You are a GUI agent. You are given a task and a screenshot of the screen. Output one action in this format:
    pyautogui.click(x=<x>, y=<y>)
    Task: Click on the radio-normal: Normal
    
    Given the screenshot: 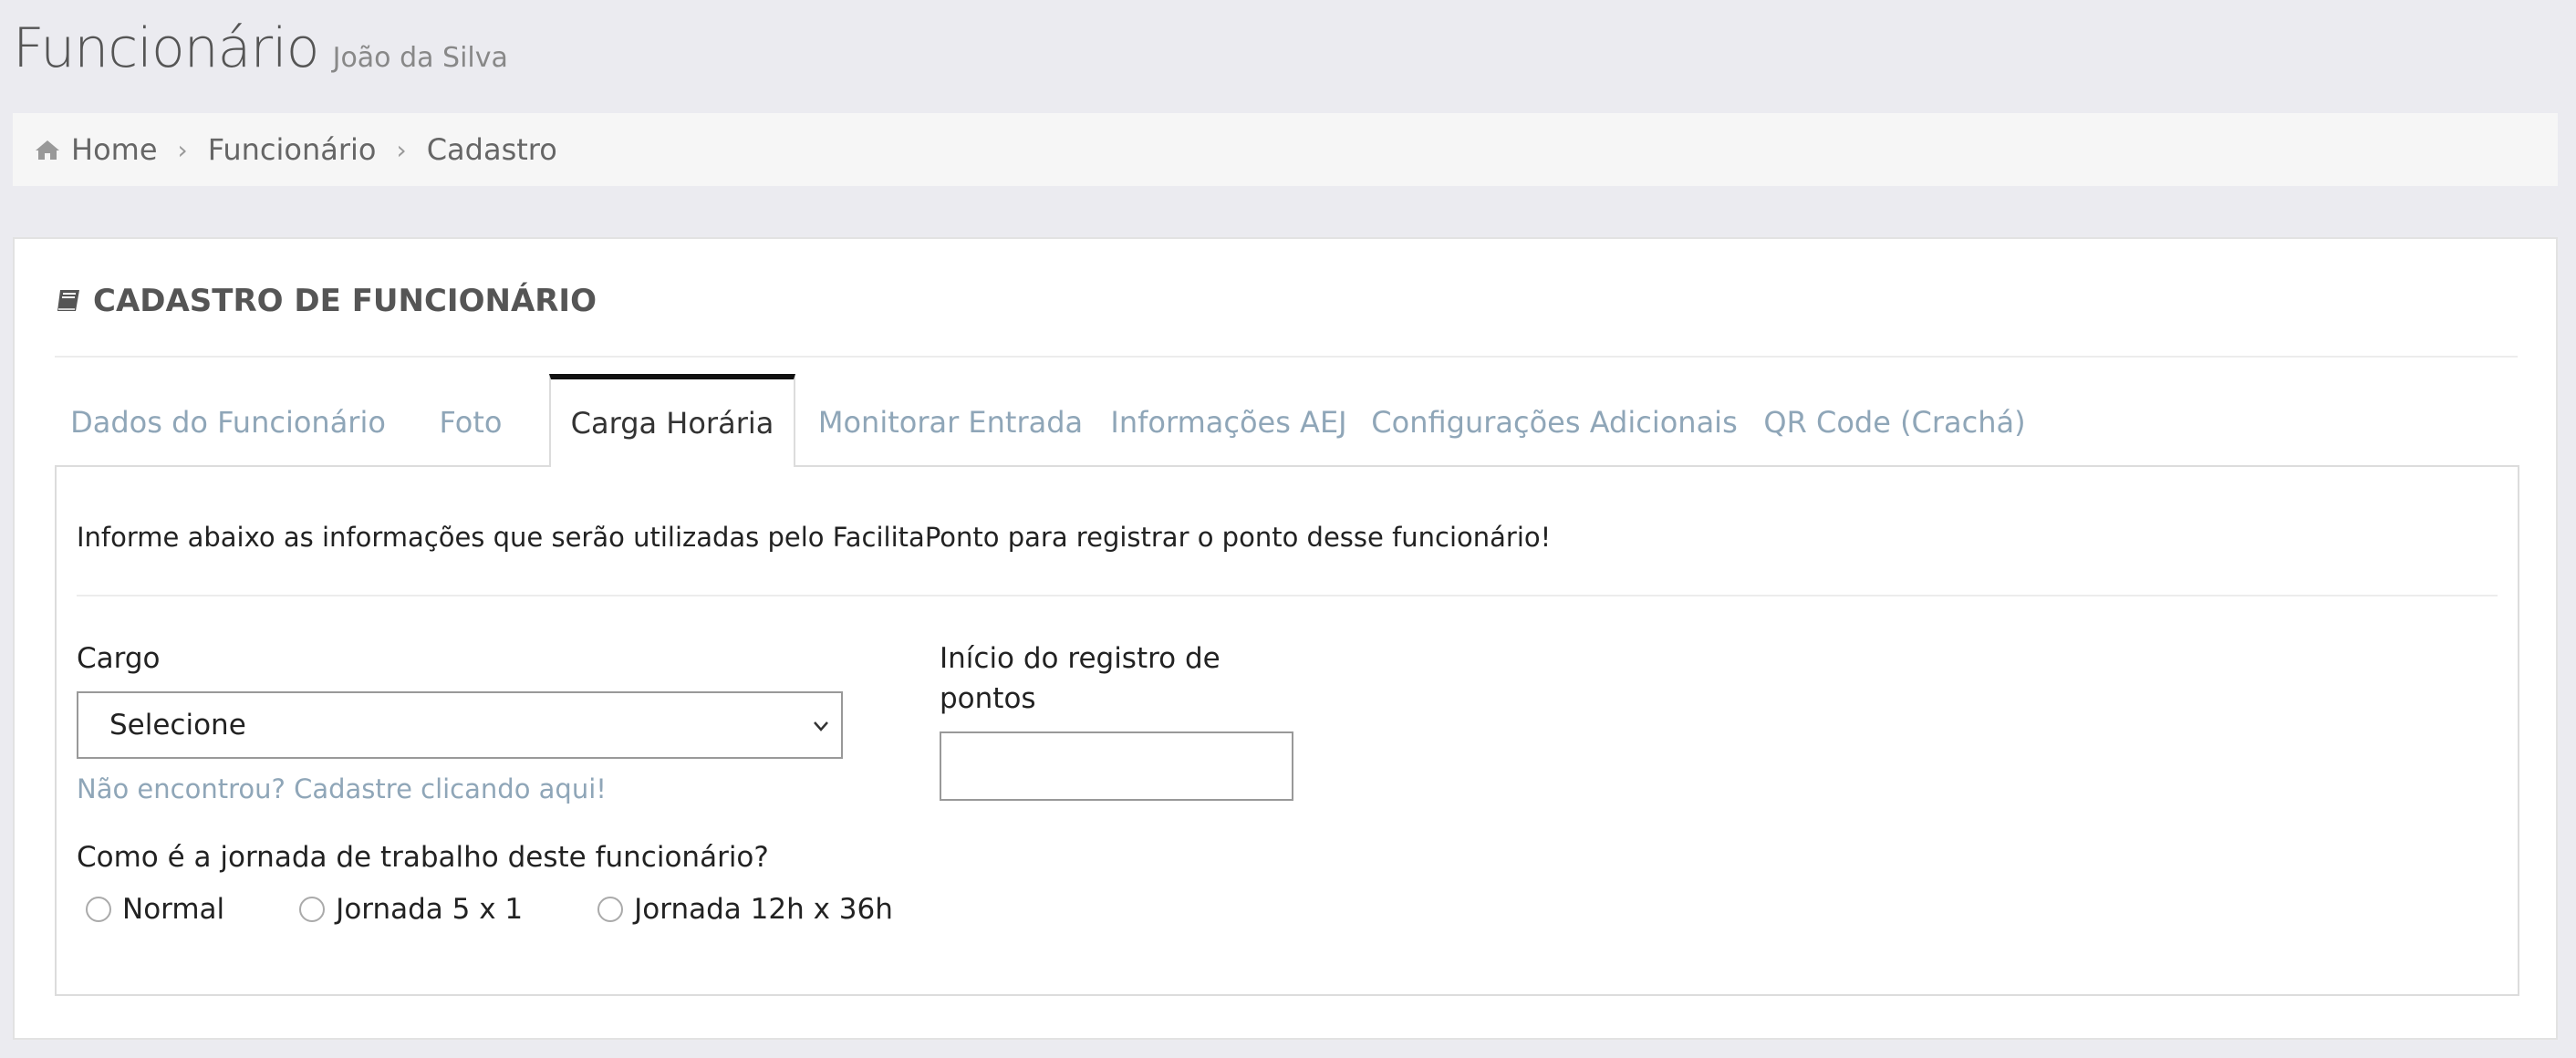 What is the action you would take?
    pyautogui.click(x=155, y=910)
    